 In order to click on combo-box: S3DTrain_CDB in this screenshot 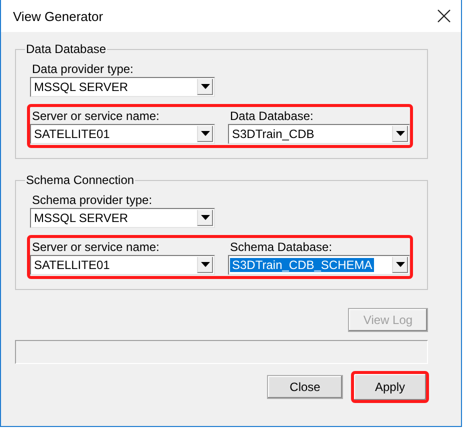, I will do `click(319, 134)`.